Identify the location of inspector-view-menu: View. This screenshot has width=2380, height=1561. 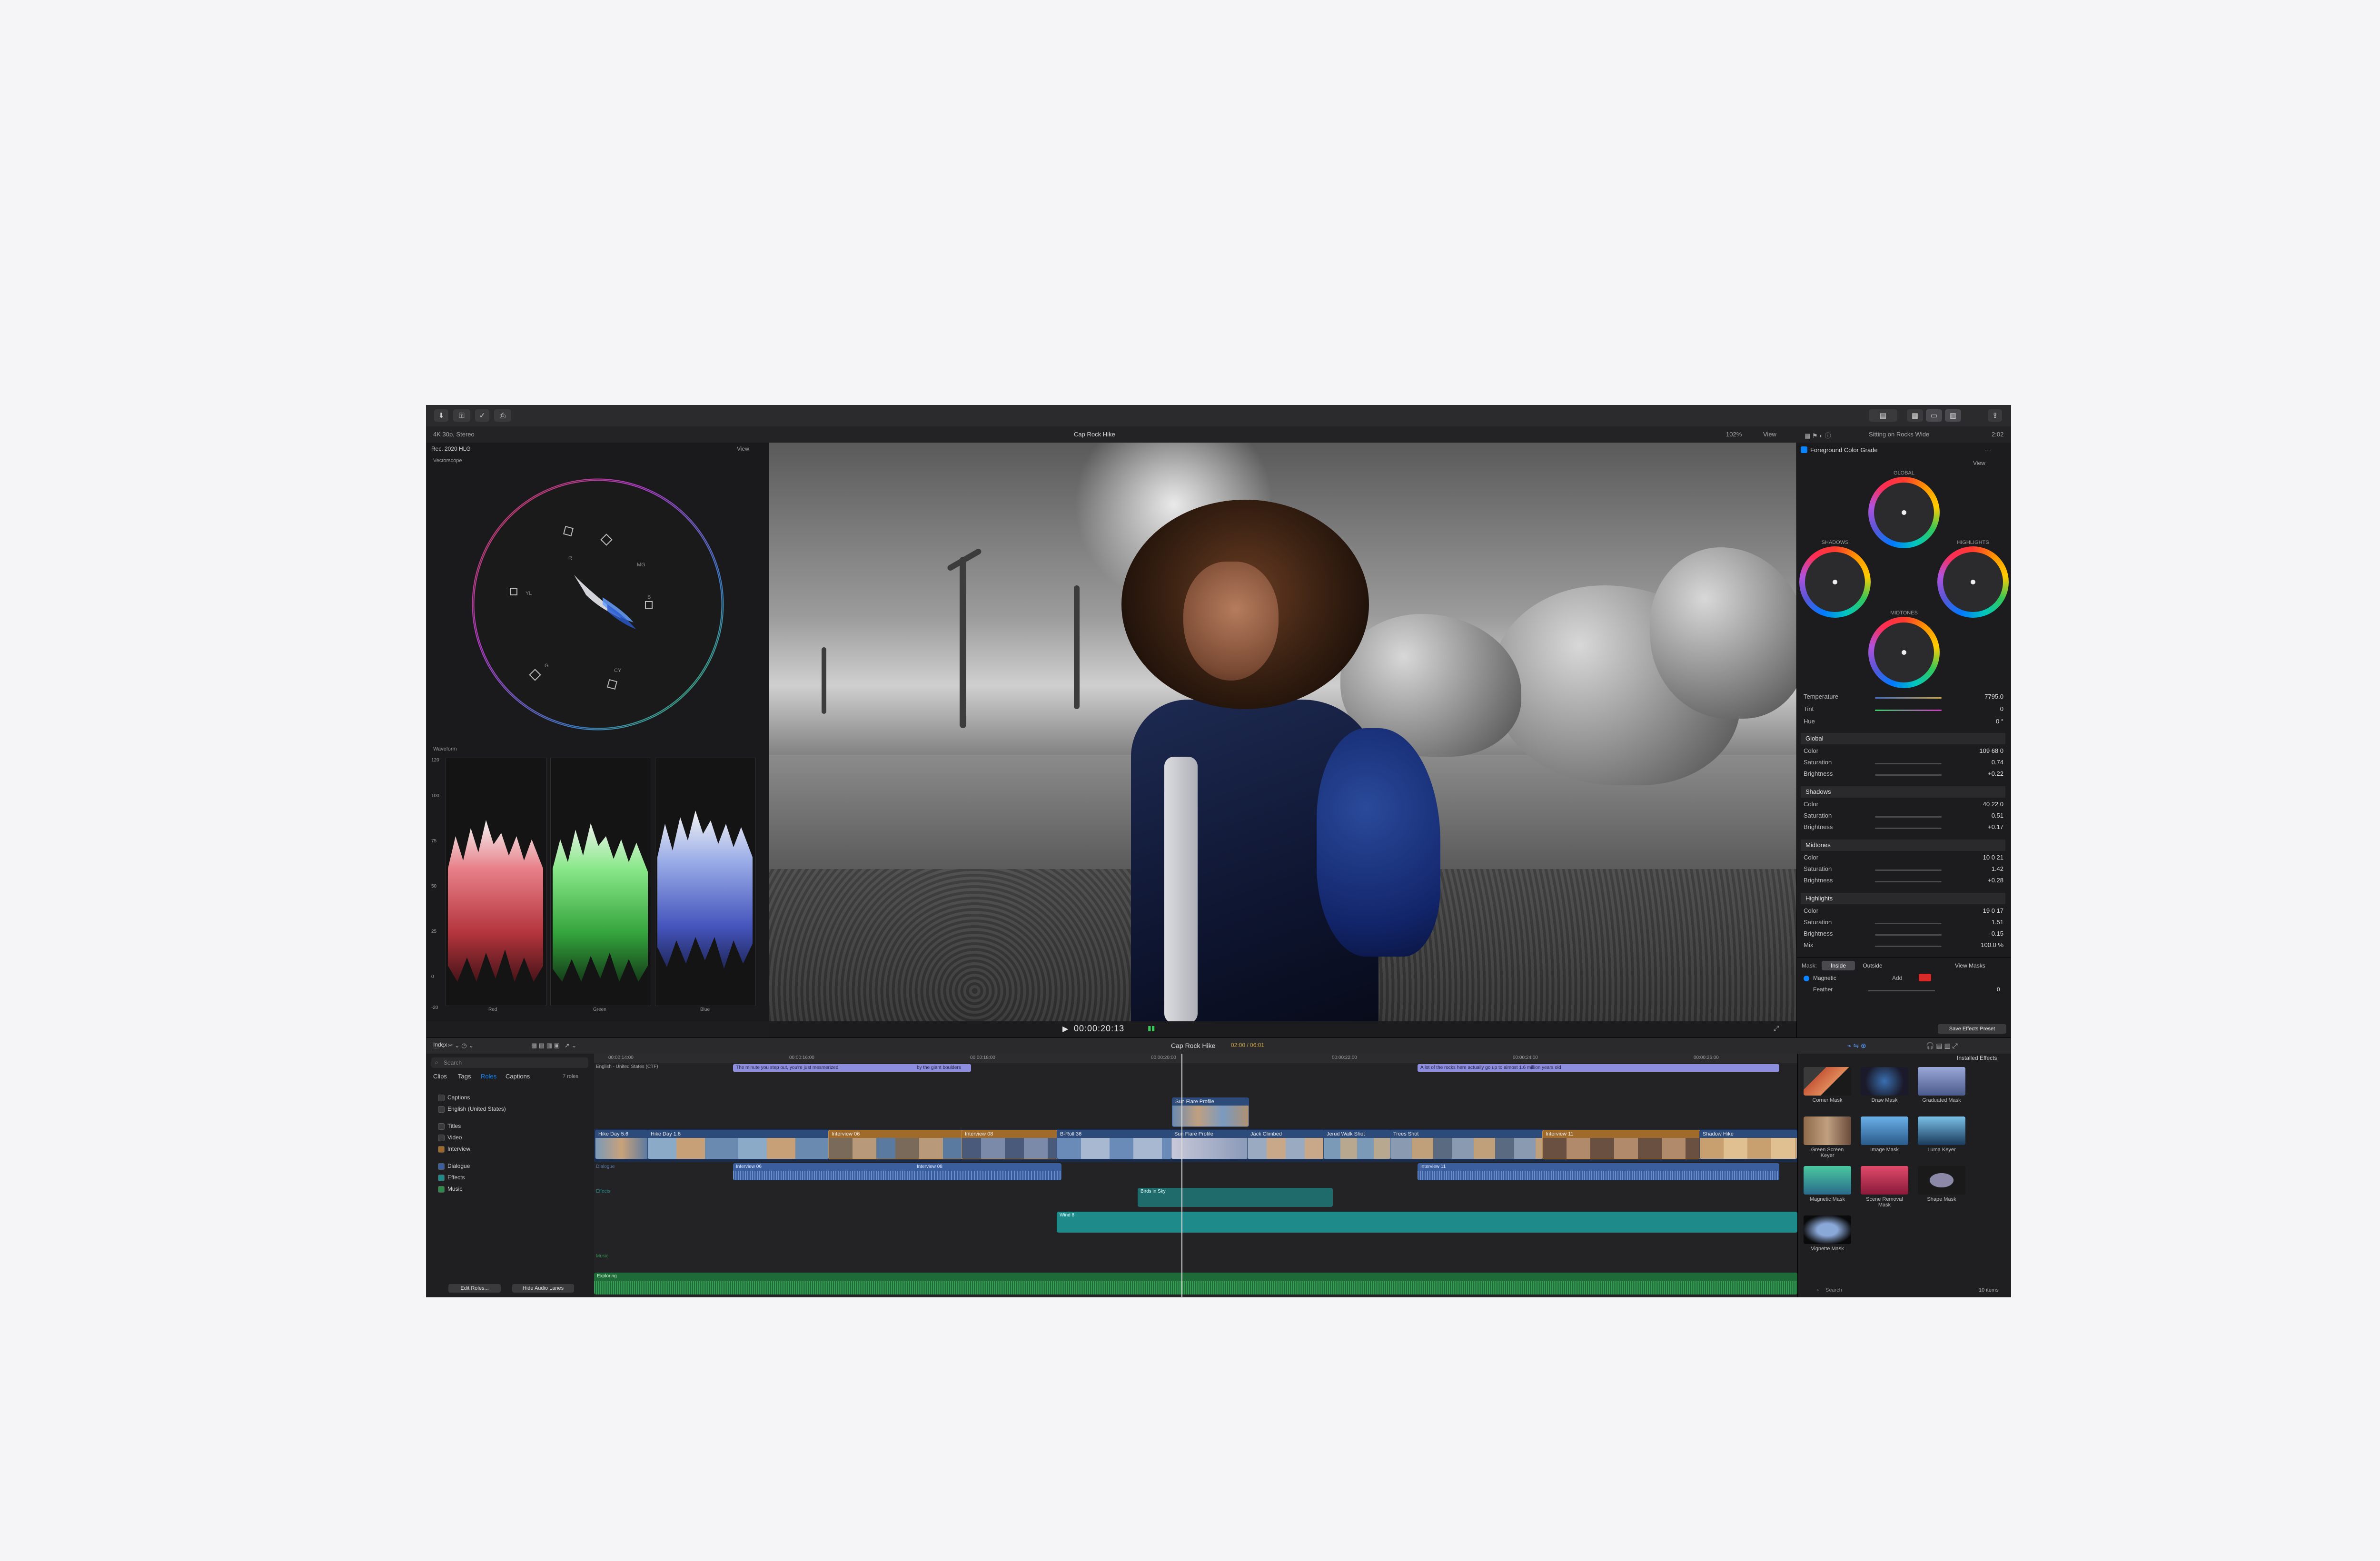
(1979, 463).